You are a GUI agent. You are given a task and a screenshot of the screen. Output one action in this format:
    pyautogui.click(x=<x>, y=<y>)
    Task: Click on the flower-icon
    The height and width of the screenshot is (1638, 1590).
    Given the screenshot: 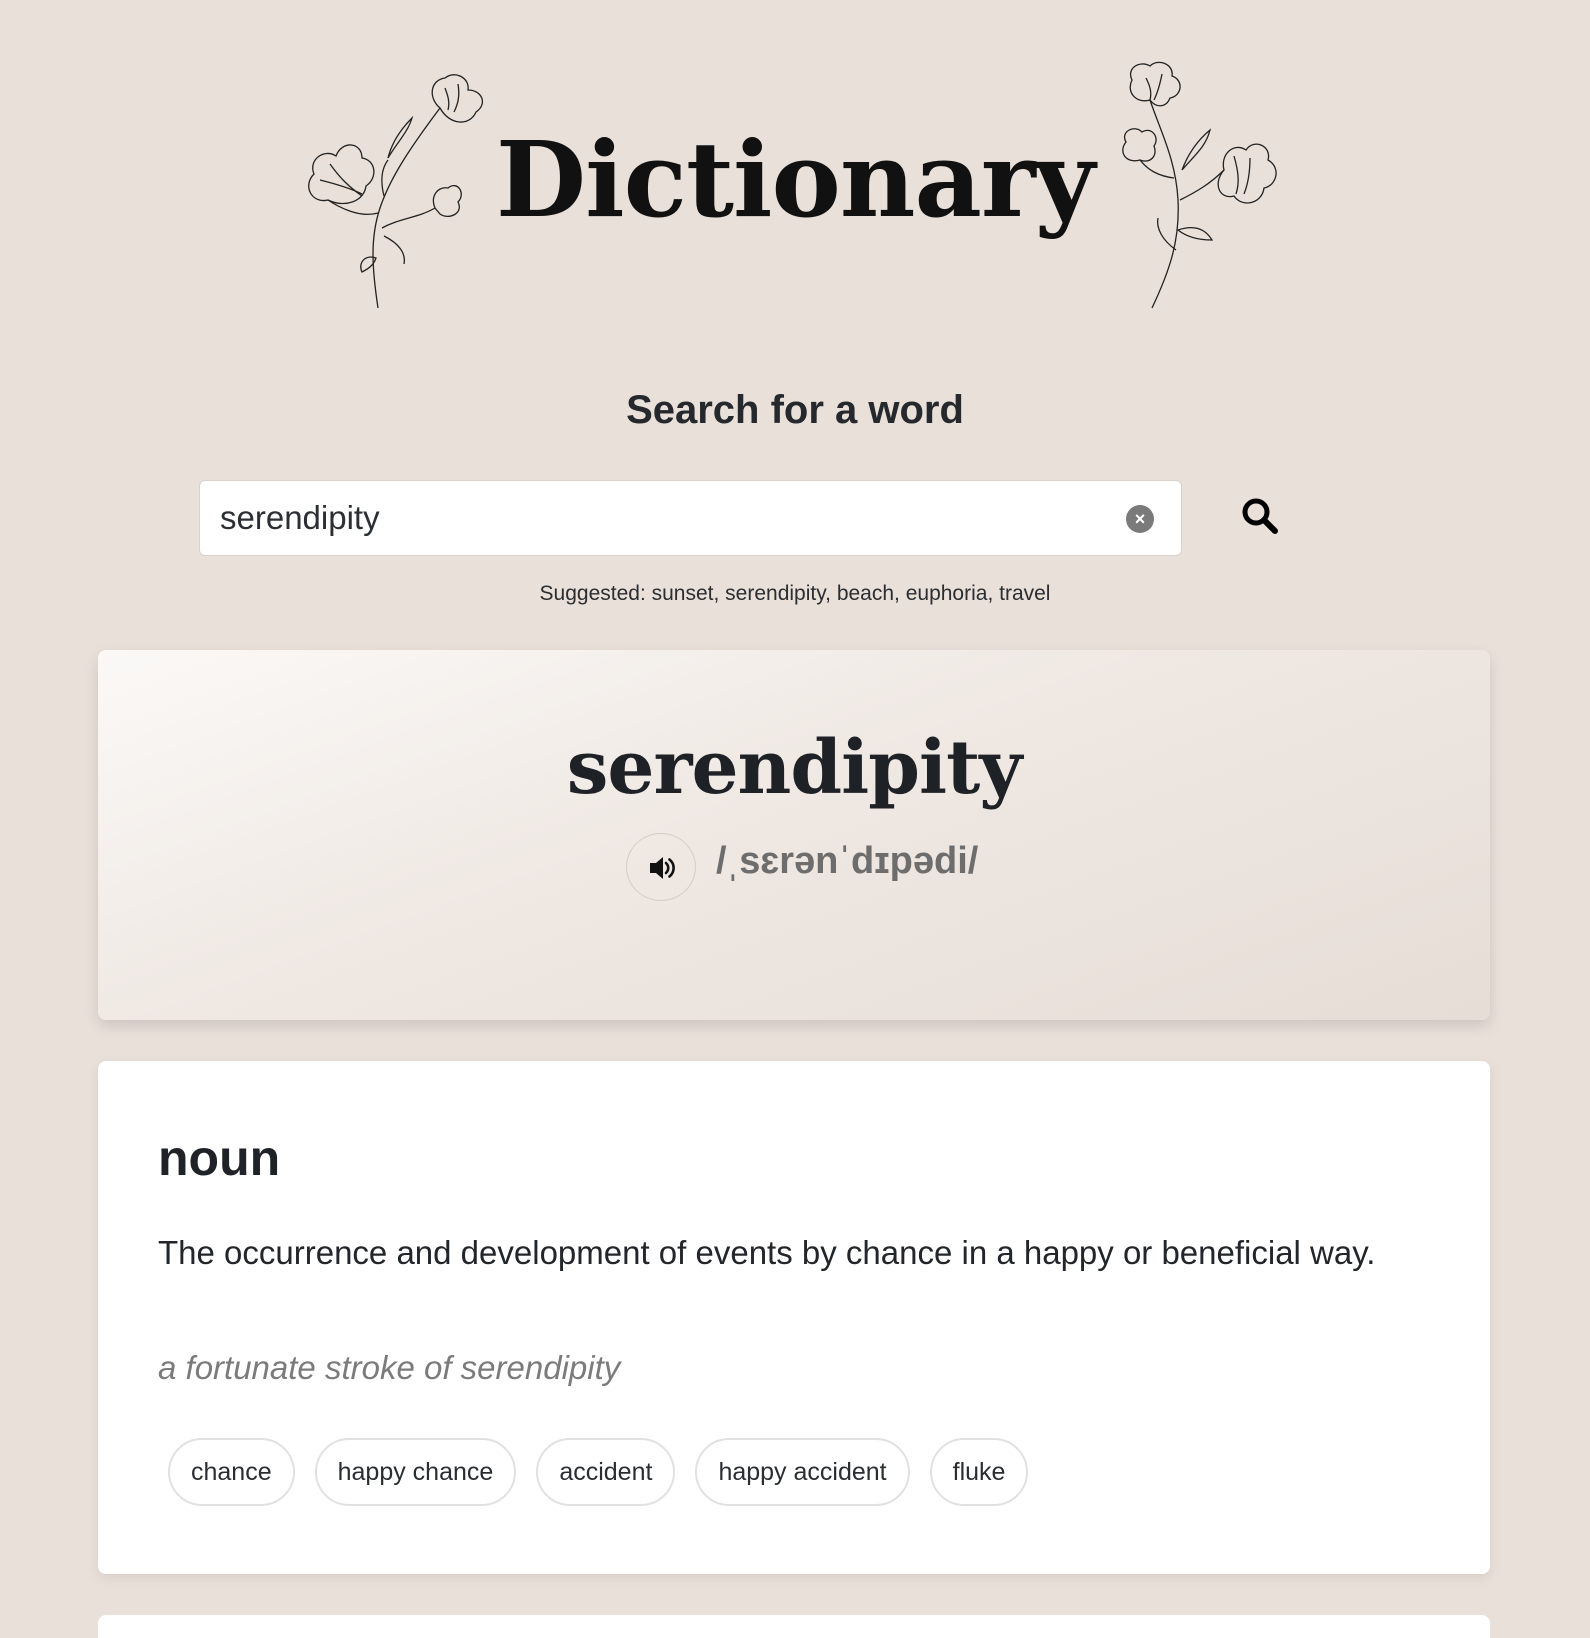 What is the action you would take?
    pyautogui.click(x=1199, y=185)
    